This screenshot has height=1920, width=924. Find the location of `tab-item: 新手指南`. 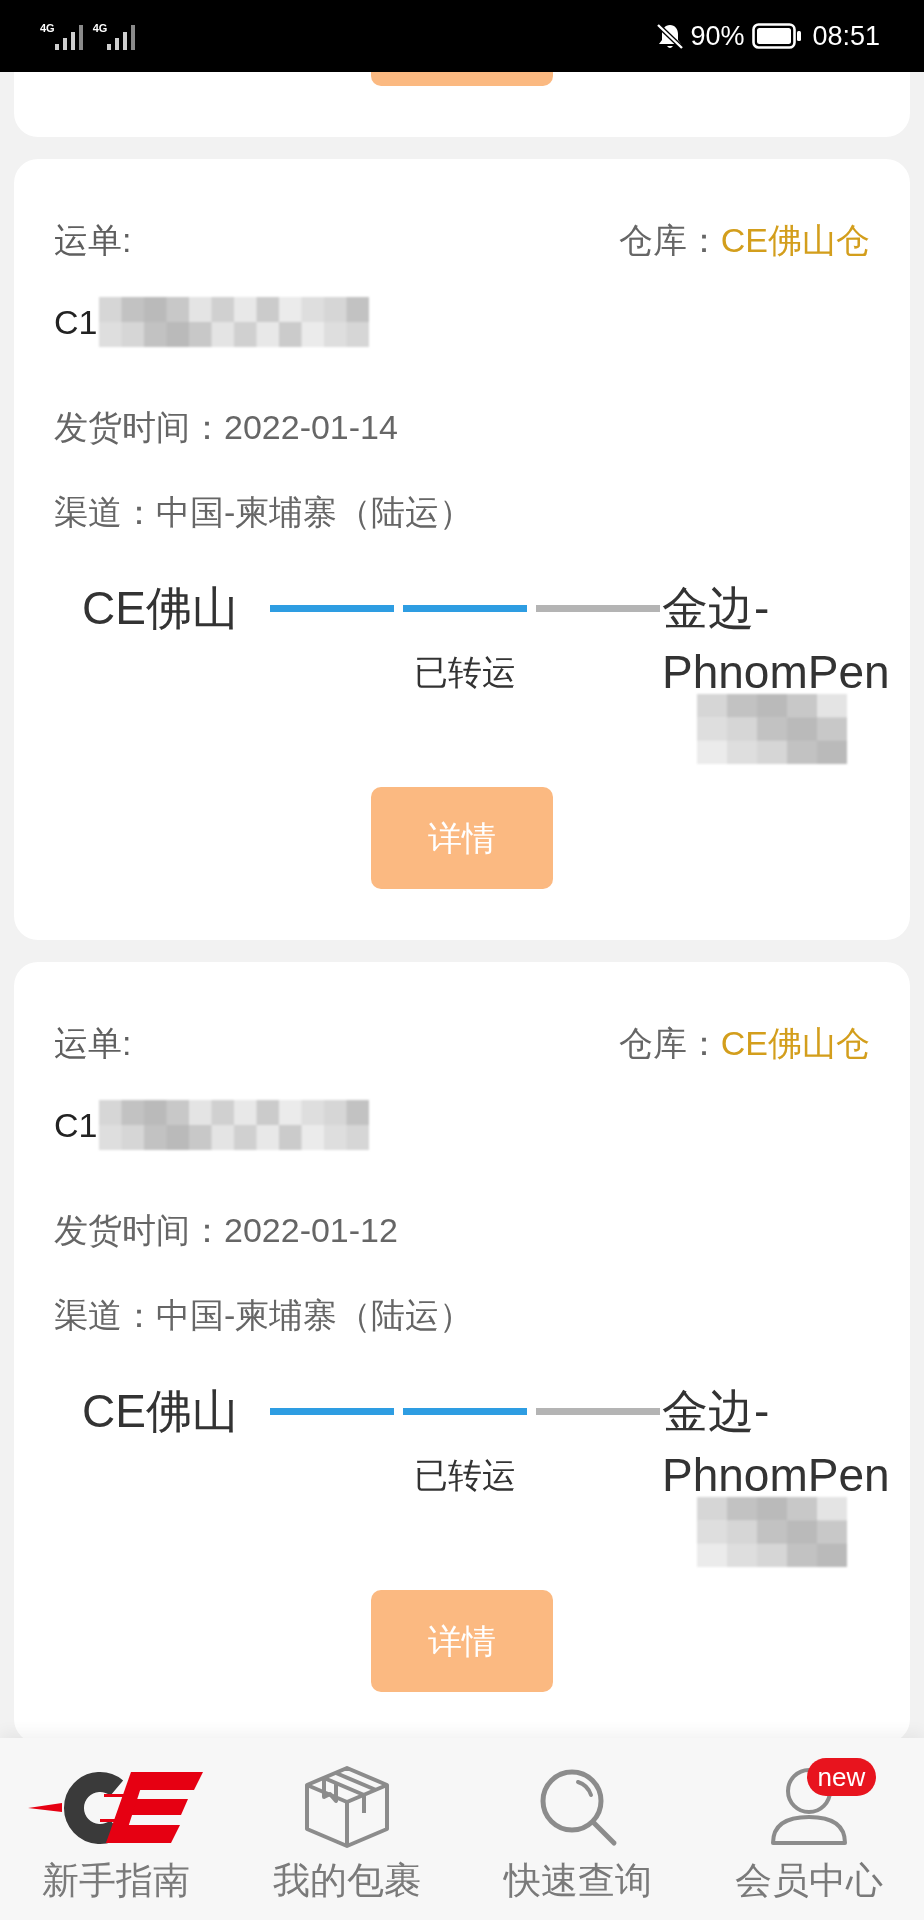

tab-item: 新手指南 is located at coordinates (115, 1829).